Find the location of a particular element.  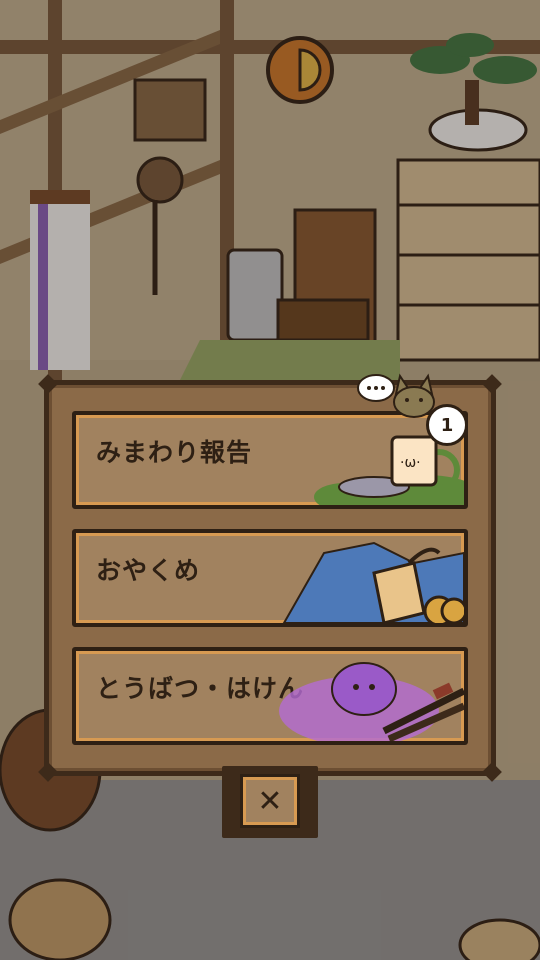

close-button: ✕ is located at coordinates (270, 802).